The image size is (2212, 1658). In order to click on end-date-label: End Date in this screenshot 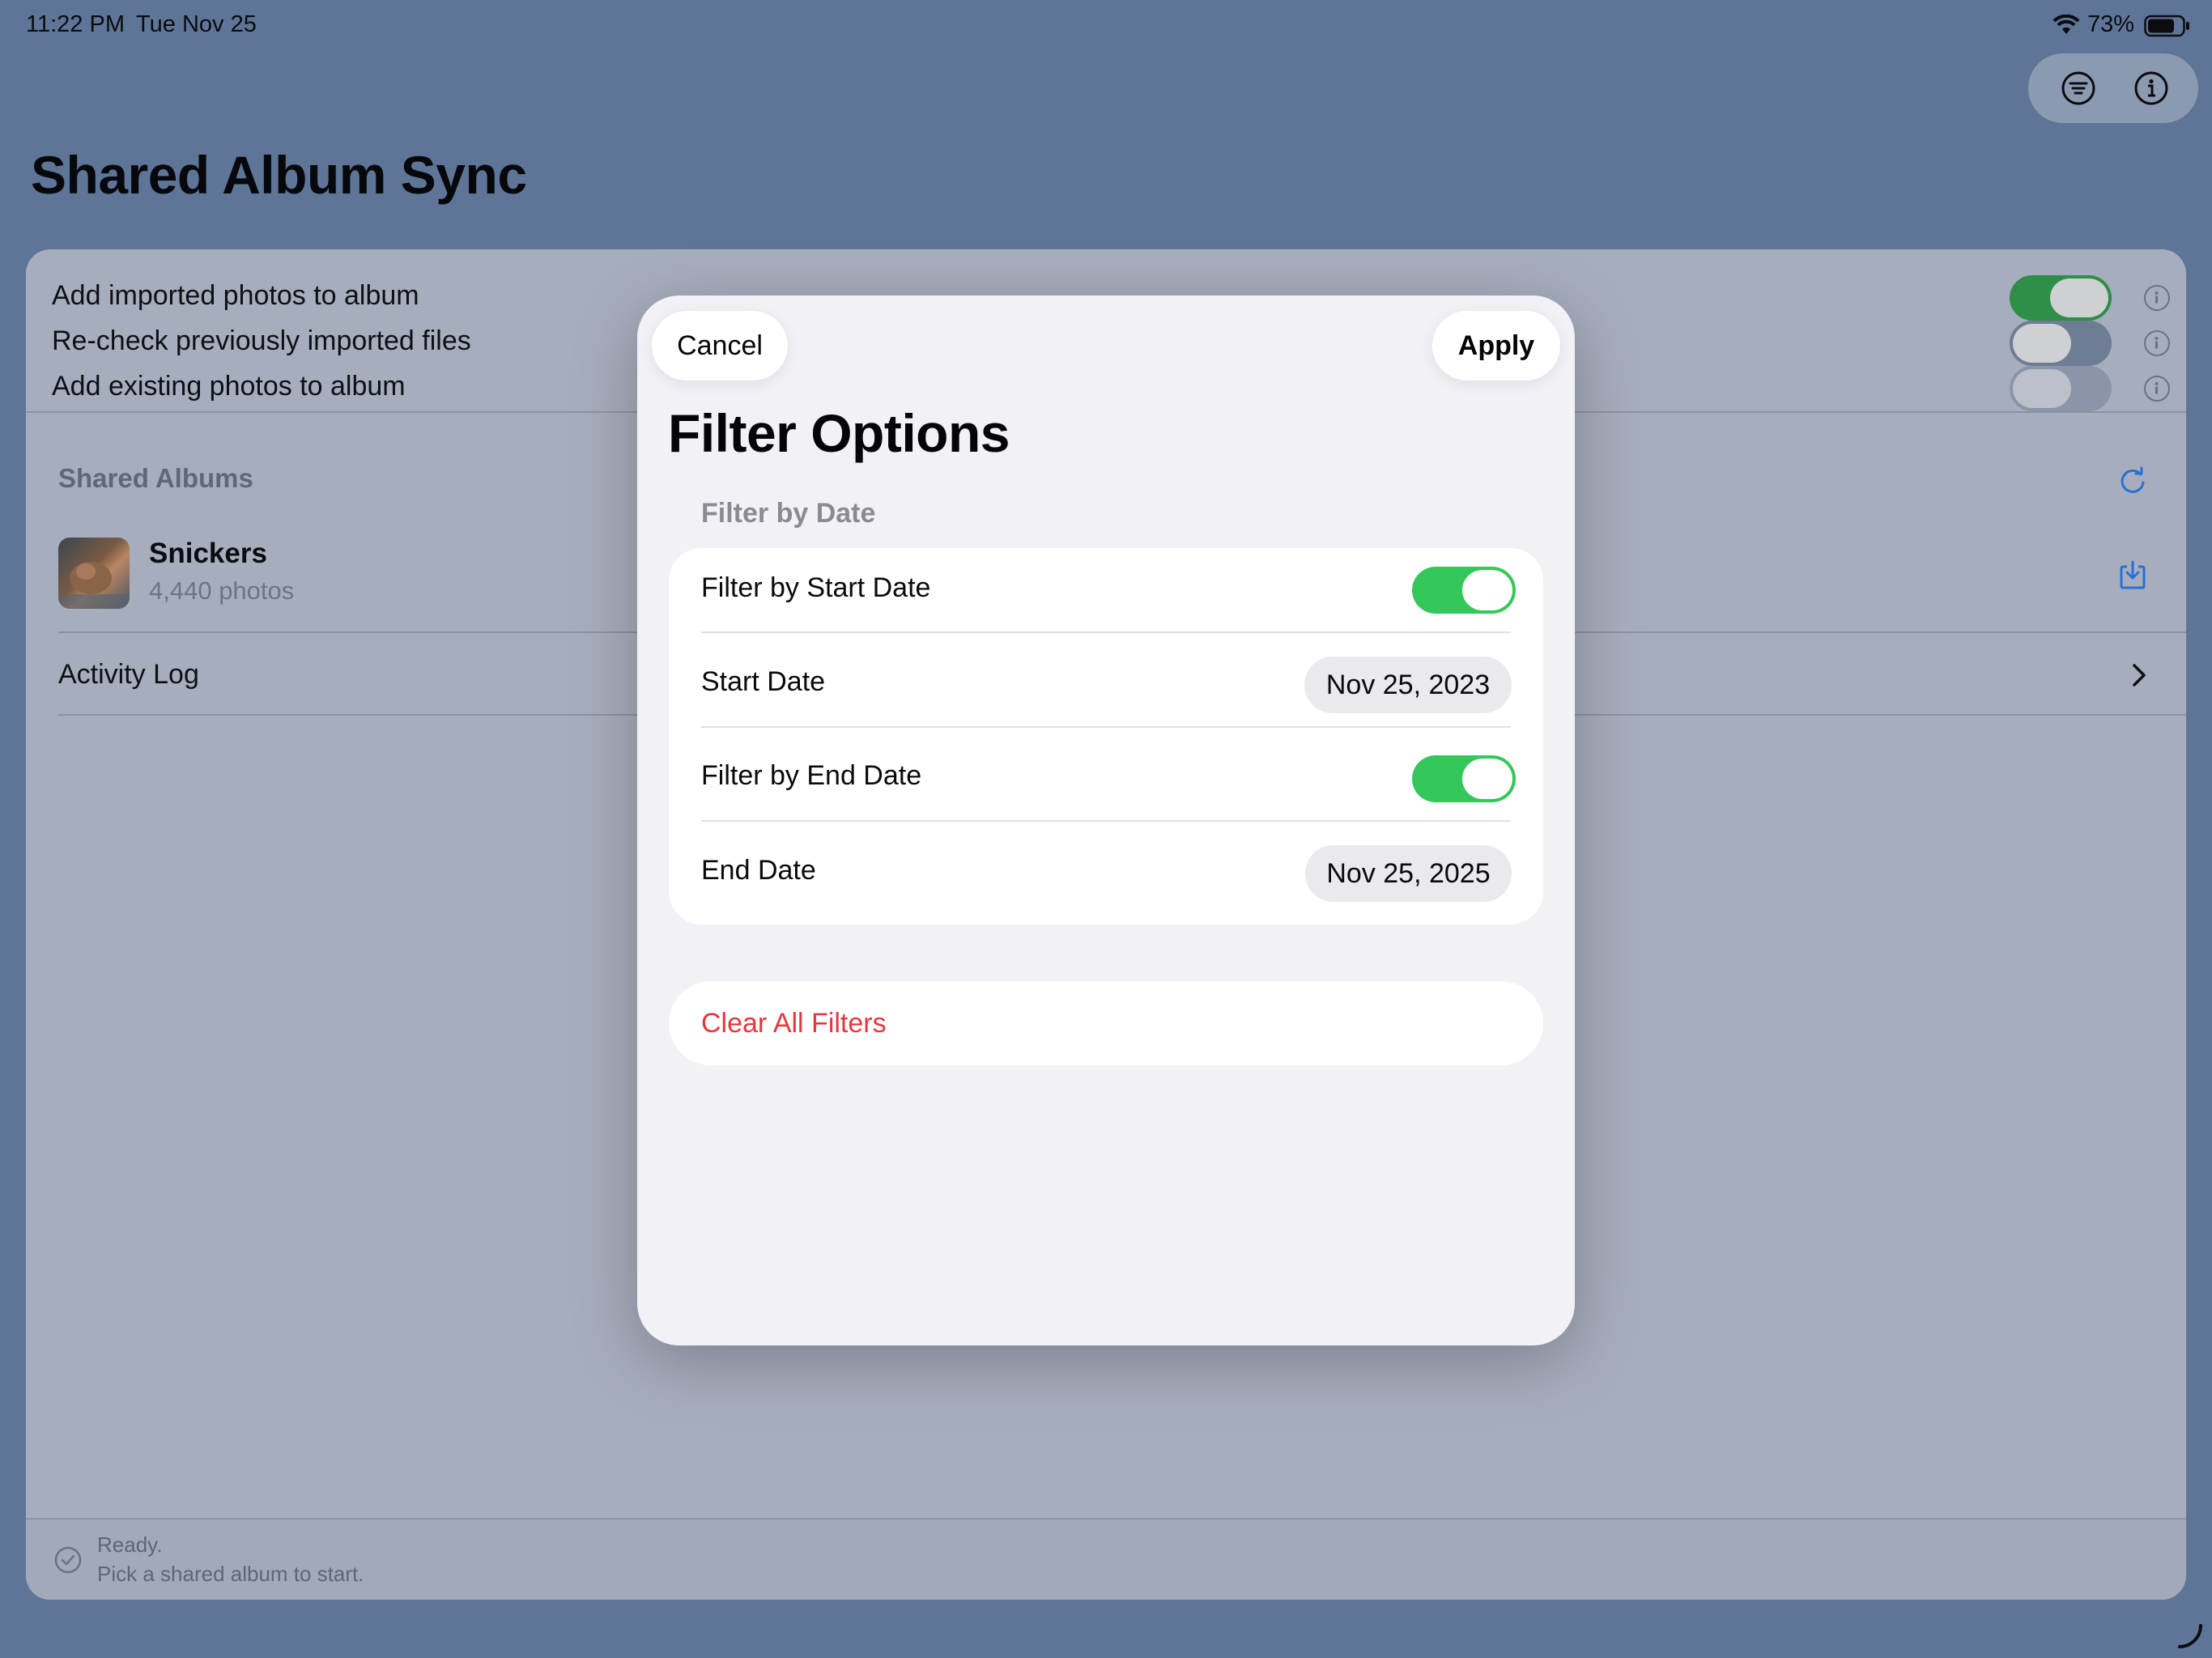, I will do `click(758, 870)`.